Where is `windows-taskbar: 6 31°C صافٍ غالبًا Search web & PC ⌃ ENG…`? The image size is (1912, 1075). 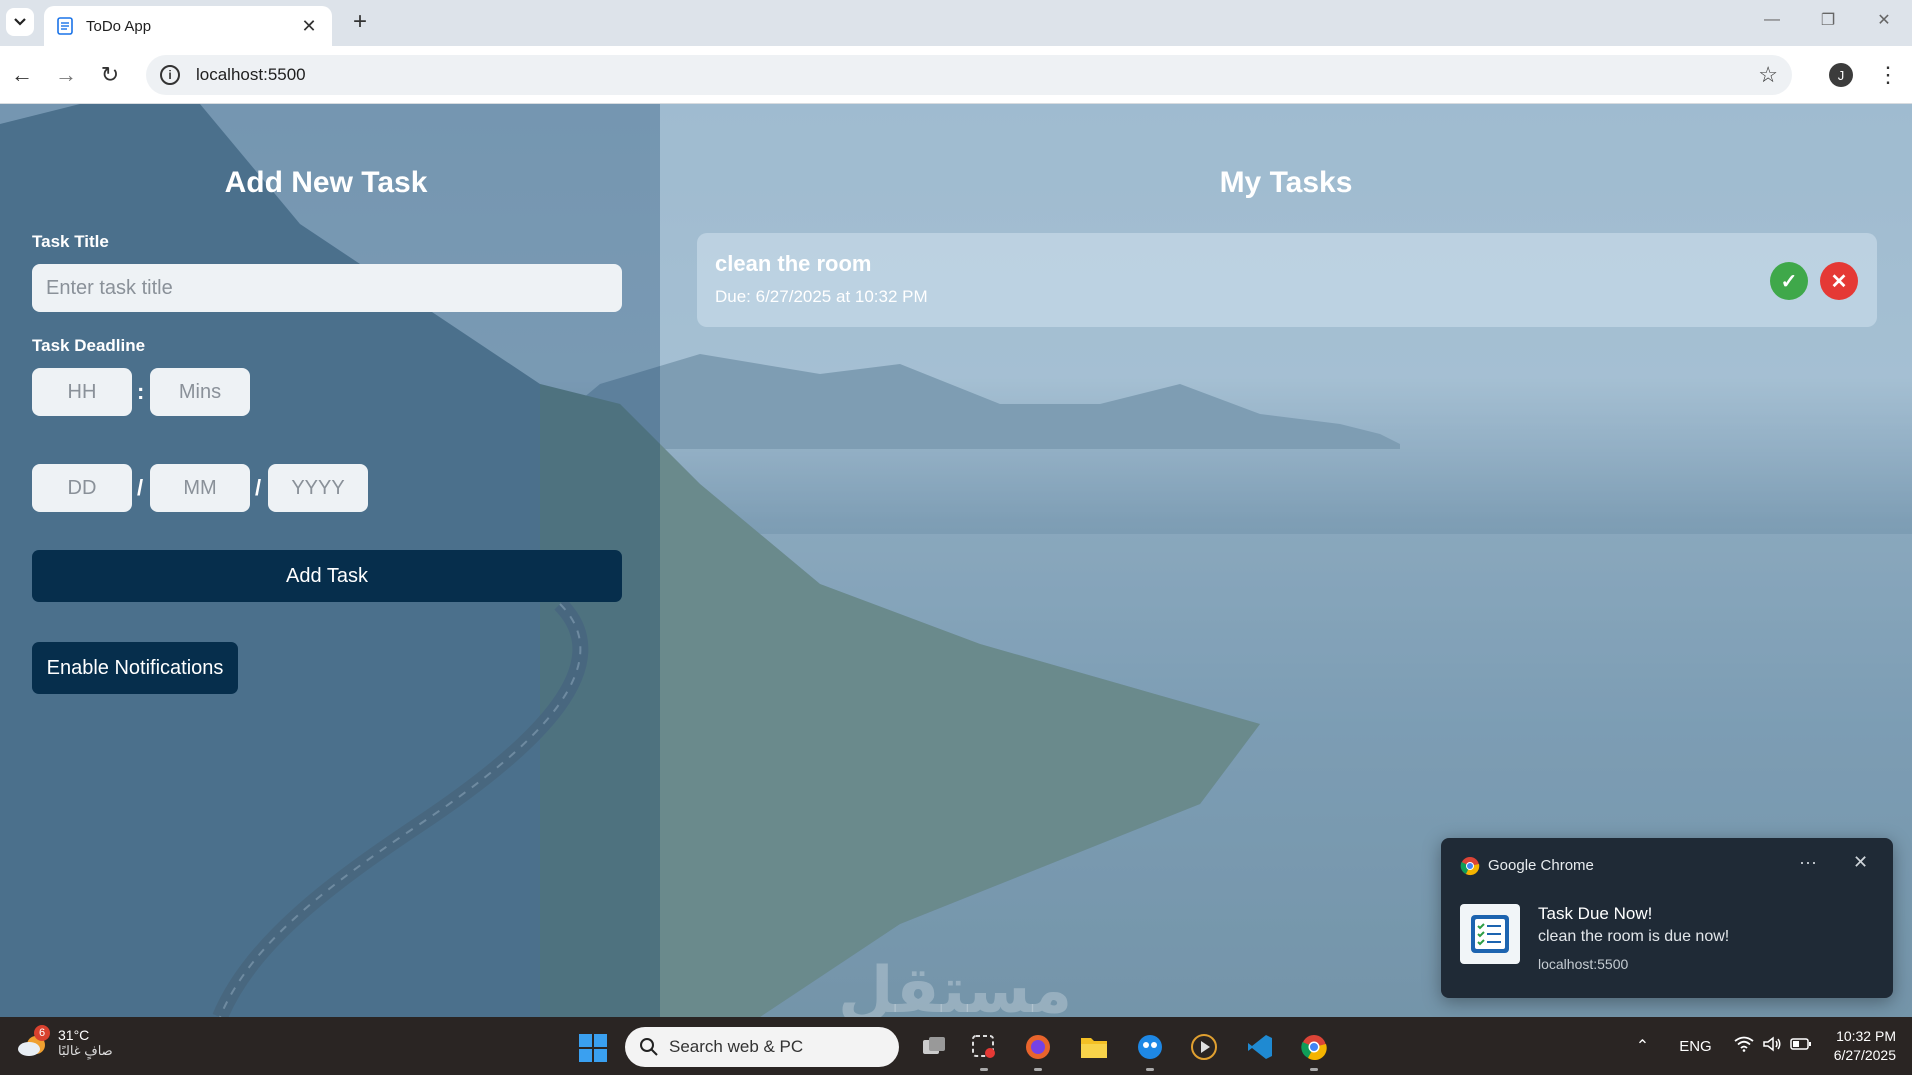
windows-taskbar: 6 31°C صافٍ غالبًا Search web & PC ⌃ ENG… is located at coordinates (956, 1046).